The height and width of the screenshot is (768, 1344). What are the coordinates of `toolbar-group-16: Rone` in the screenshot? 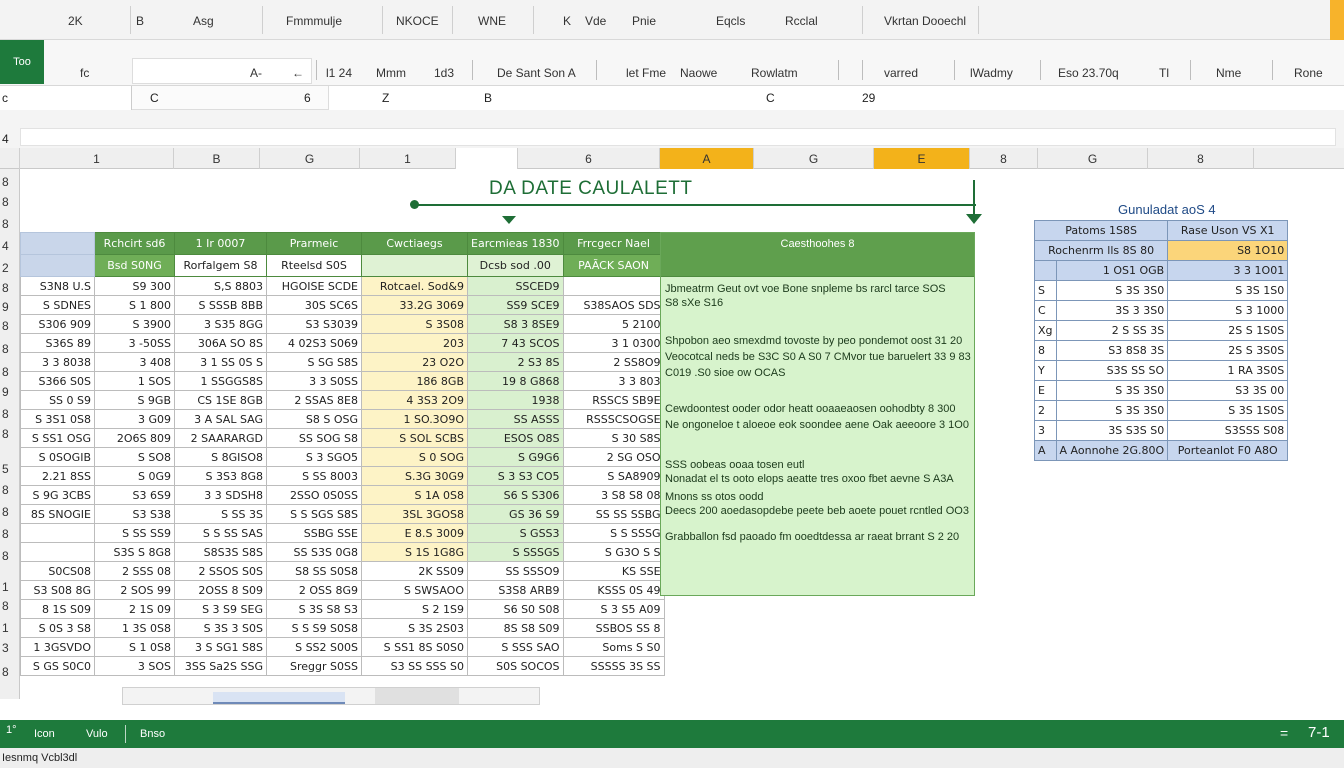 It's located at (1308, 73).